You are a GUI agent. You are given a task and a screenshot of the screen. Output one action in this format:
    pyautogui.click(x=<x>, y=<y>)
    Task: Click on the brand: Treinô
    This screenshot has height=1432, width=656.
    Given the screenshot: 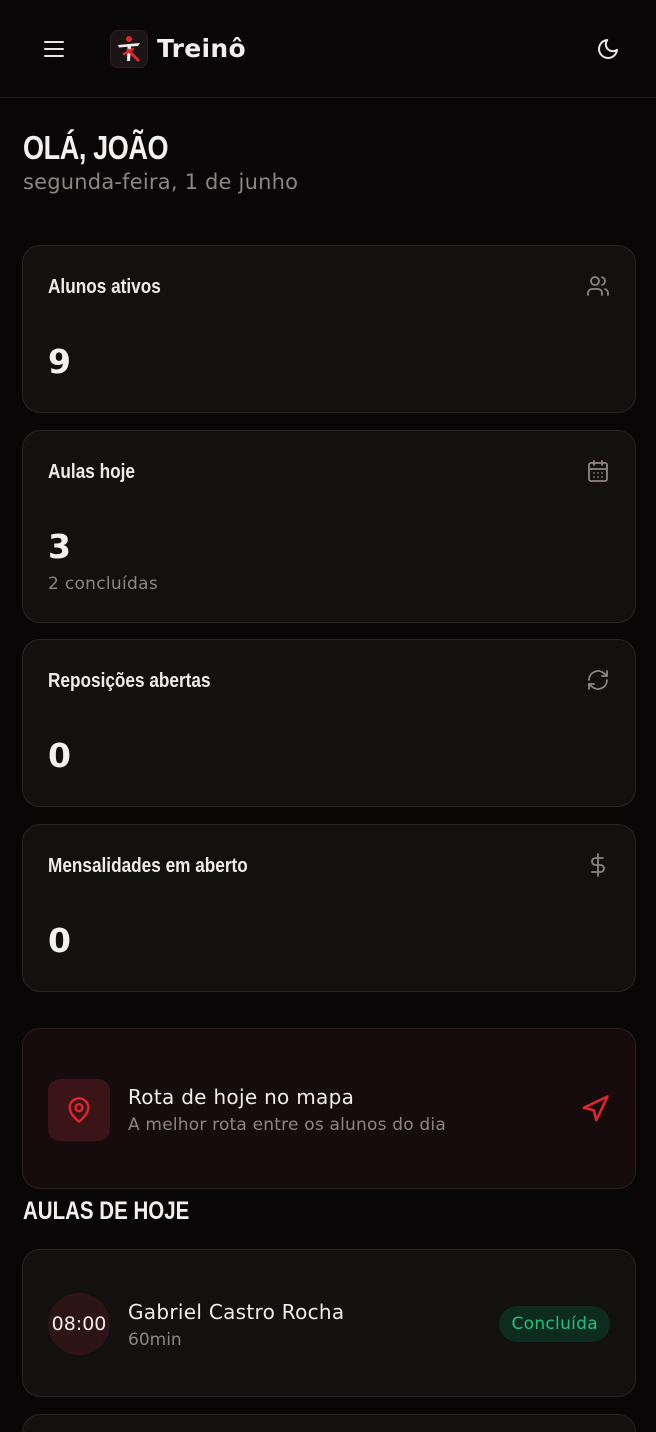 What is the action you would take?
    pyautogui.click(x=178, y=48)
    